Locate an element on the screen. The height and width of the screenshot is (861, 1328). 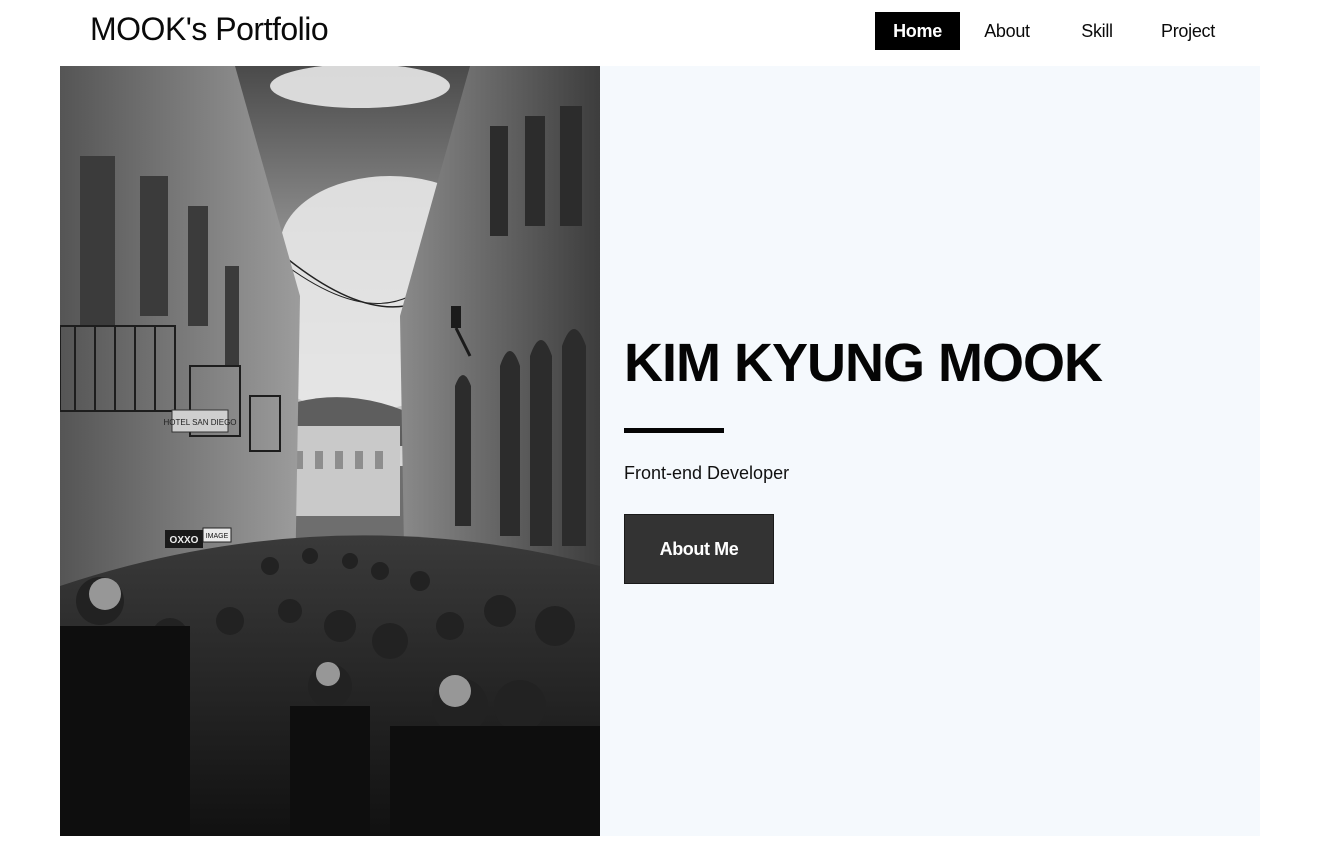
svg-text: OXXO is located at coordinates (184, 540).